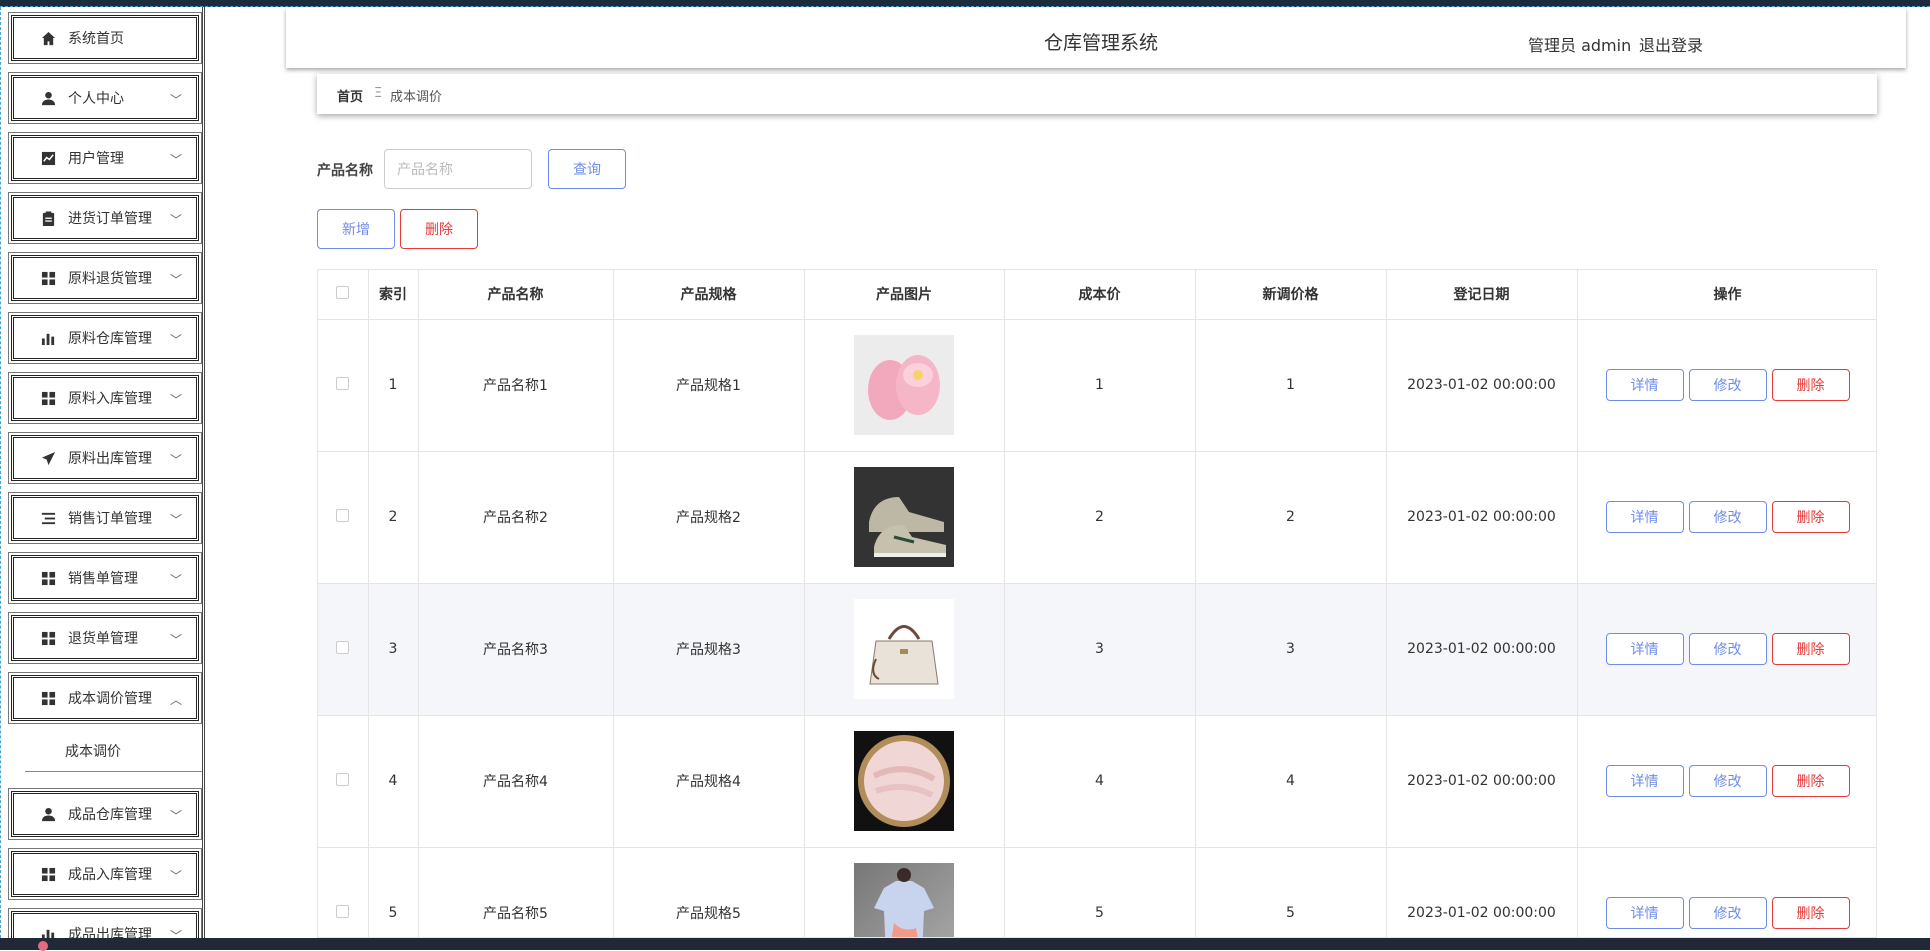 Image resolution: width=1930 pixels, height=951 pixels. I want to click on add-button: 新增, so click(356, 229).